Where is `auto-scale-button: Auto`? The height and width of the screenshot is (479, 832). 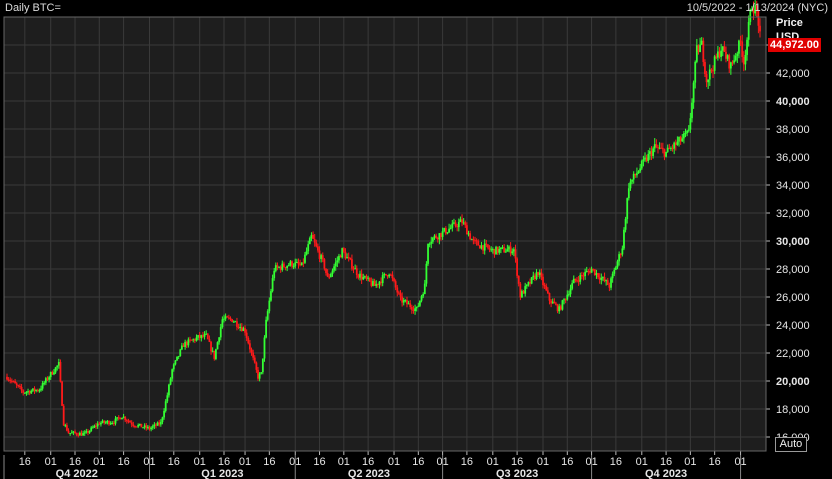 auto-scale-button: Auto is located at coordinates (791, 444).